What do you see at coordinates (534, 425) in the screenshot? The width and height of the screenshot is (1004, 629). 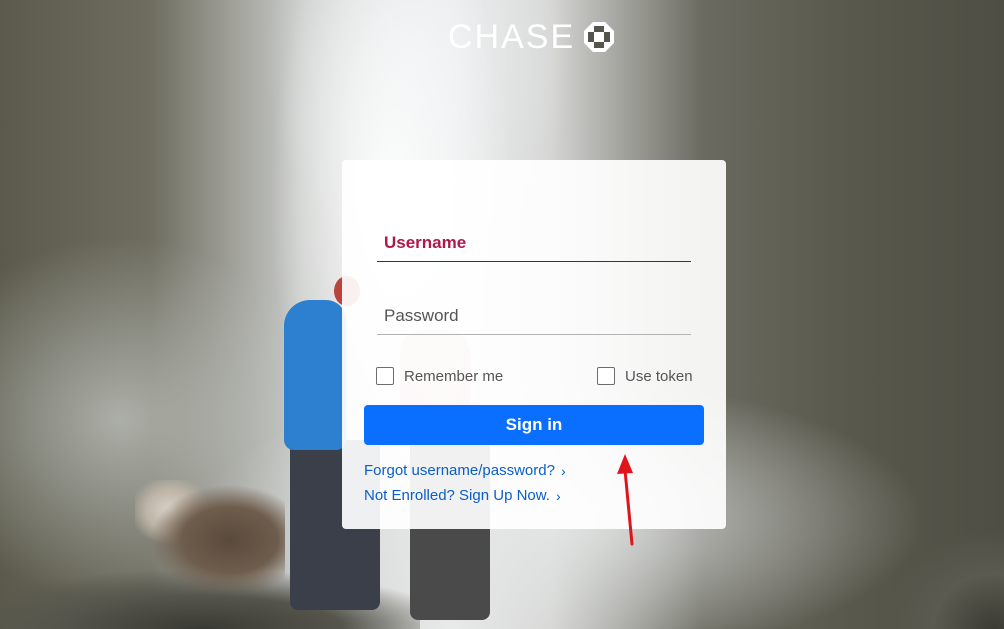 I see `sign-in-button: Sign in` at bounding box center [534, 425].